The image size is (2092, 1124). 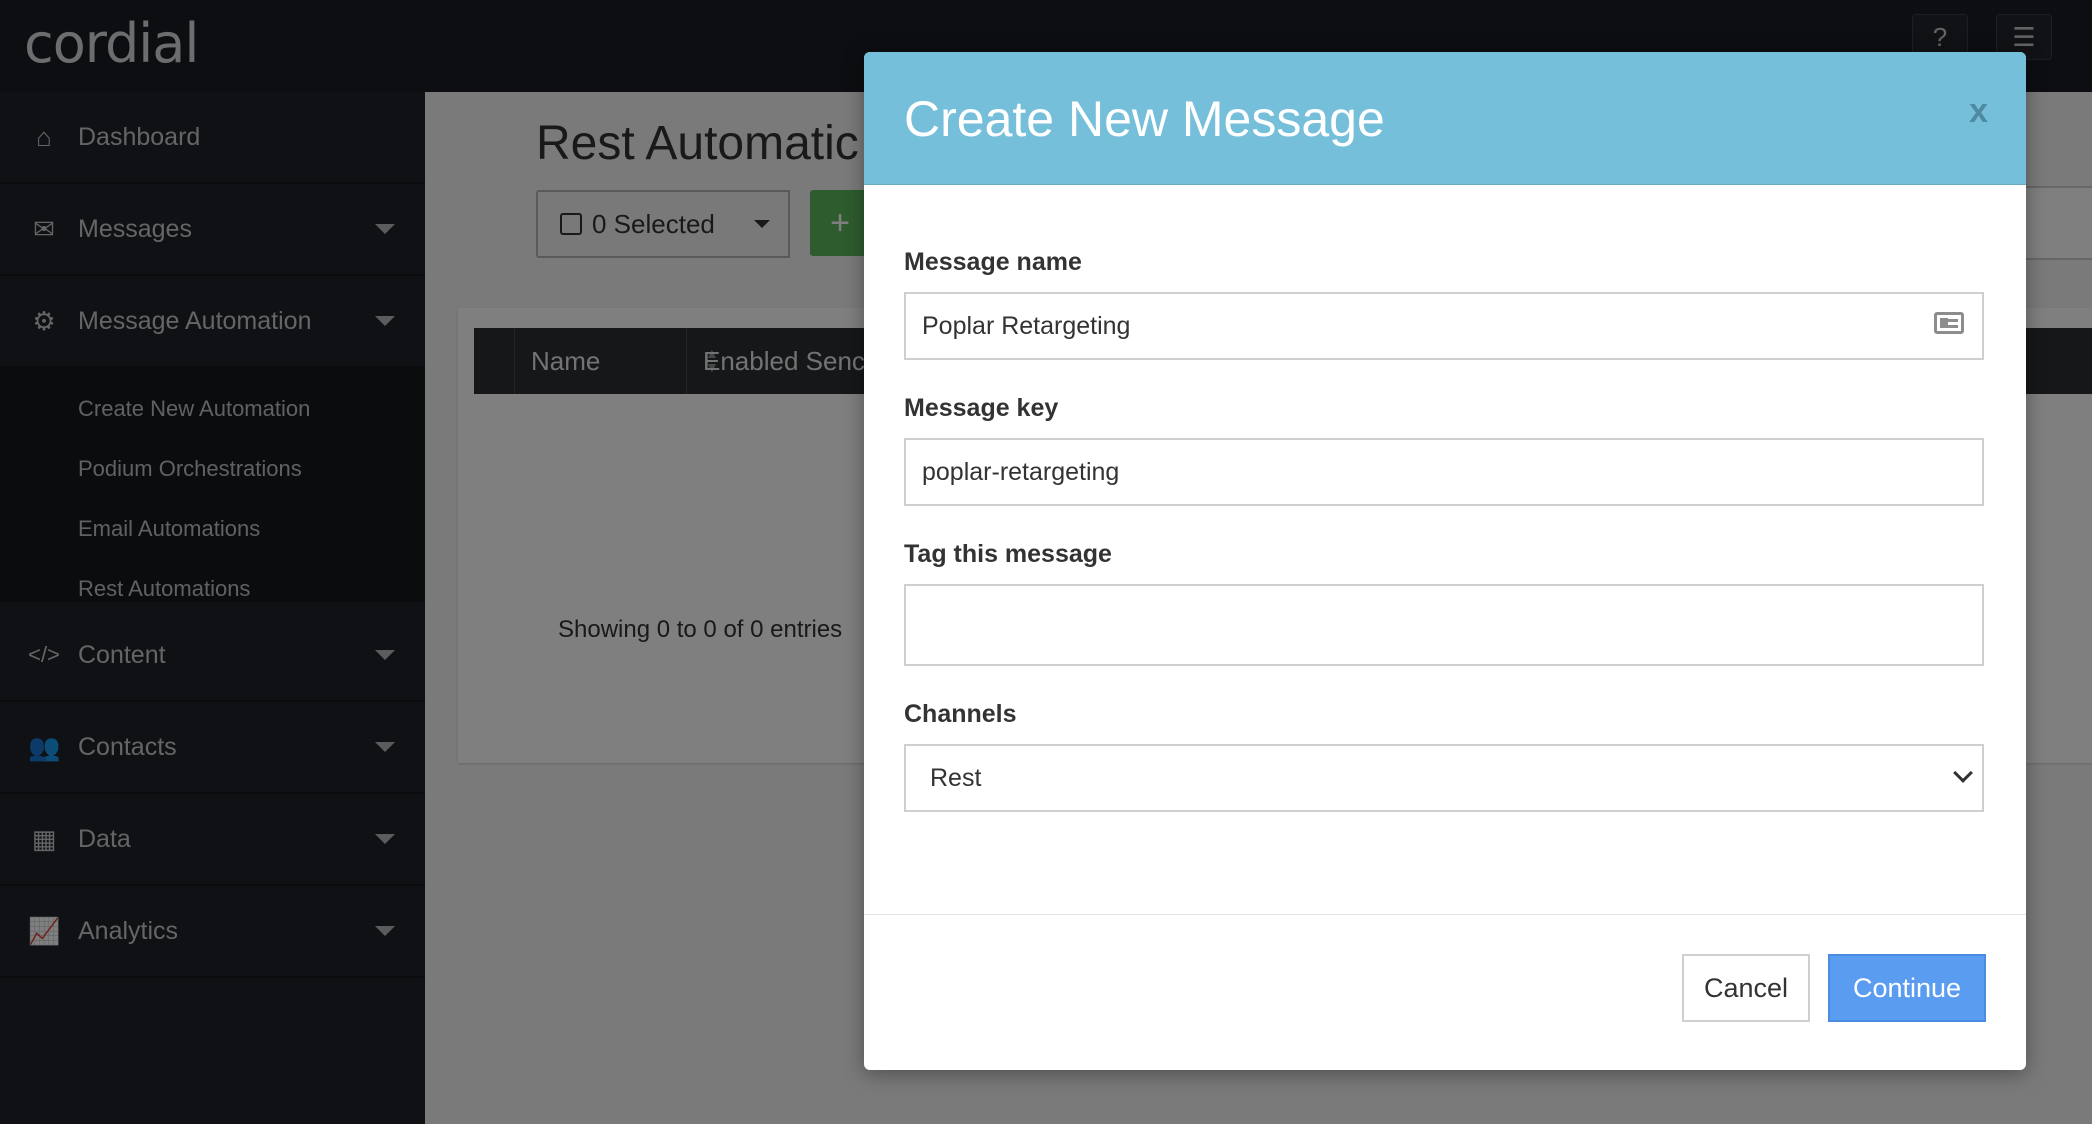 I want to click on modal-header: Create New Message x, so click(x=1445, y=118).